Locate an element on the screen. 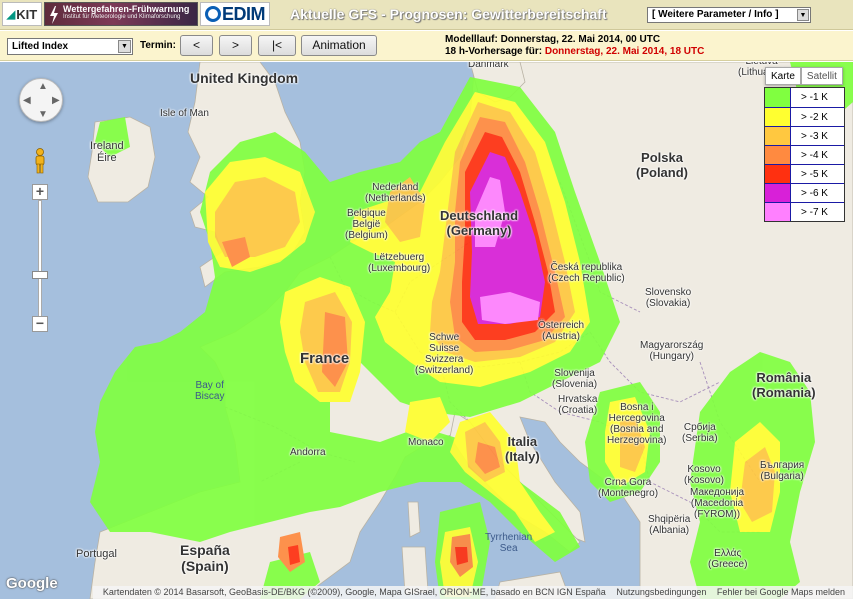 This screenshot has height=599, width=853. label-bay-of-biscay: Bay of Biscay is located at coordinates (210, 391).